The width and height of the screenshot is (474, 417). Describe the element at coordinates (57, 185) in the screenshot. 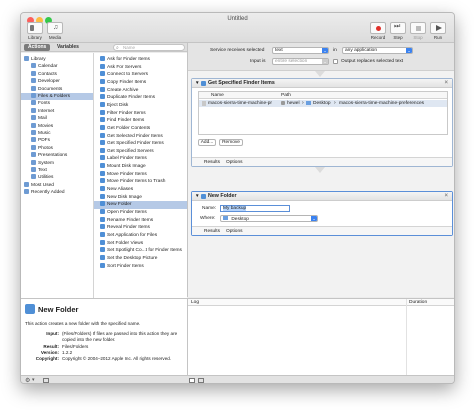

I see `library-item-most-used: Most Used` at that location.